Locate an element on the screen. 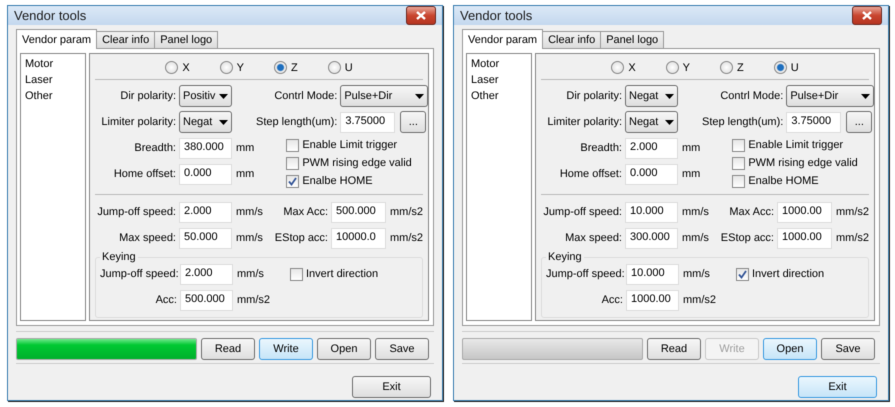 The height and width of the screenshot is (407, 895). field-label: Acc: is located at coordinates (166, 300).